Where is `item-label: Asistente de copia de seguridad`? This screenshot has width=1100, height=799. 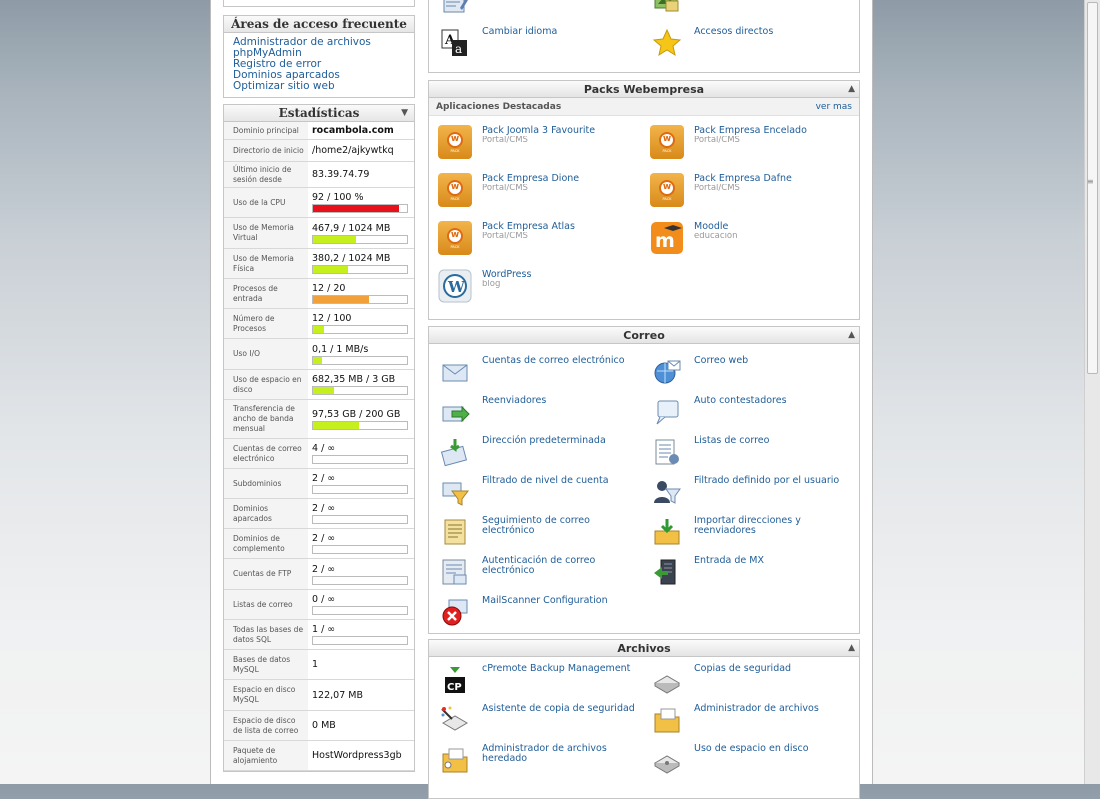 item-label: Asistente de copia de seguridad is located at coordinates (558, 709).